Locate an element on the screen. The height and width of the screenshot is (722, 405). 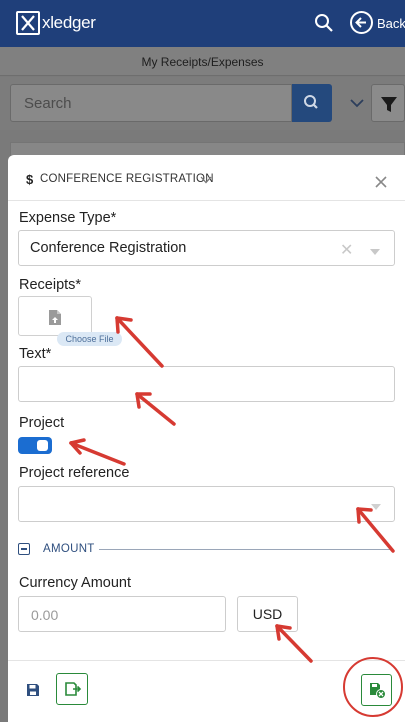
project-reference-label: Project reference is located at coordinates (74, 473).